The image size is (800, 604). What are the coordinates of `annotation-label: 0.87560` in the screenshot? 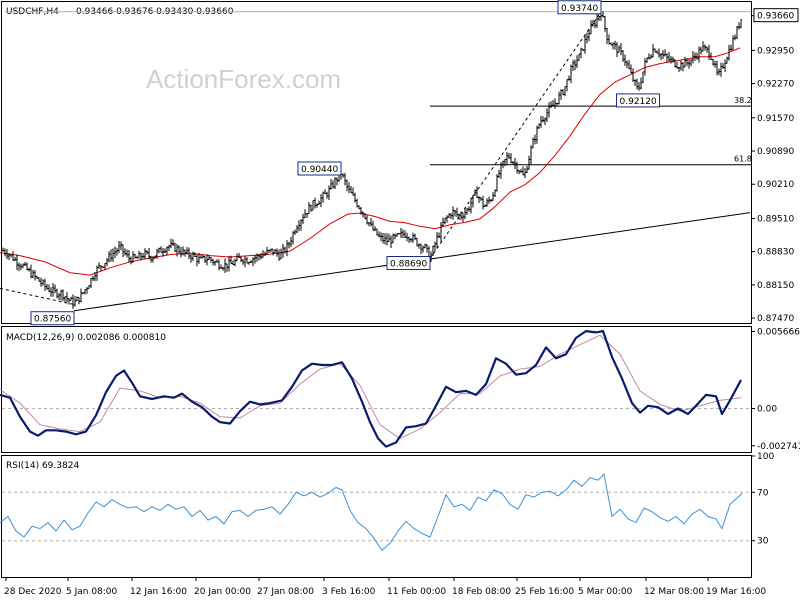 It's located at (52, 320).